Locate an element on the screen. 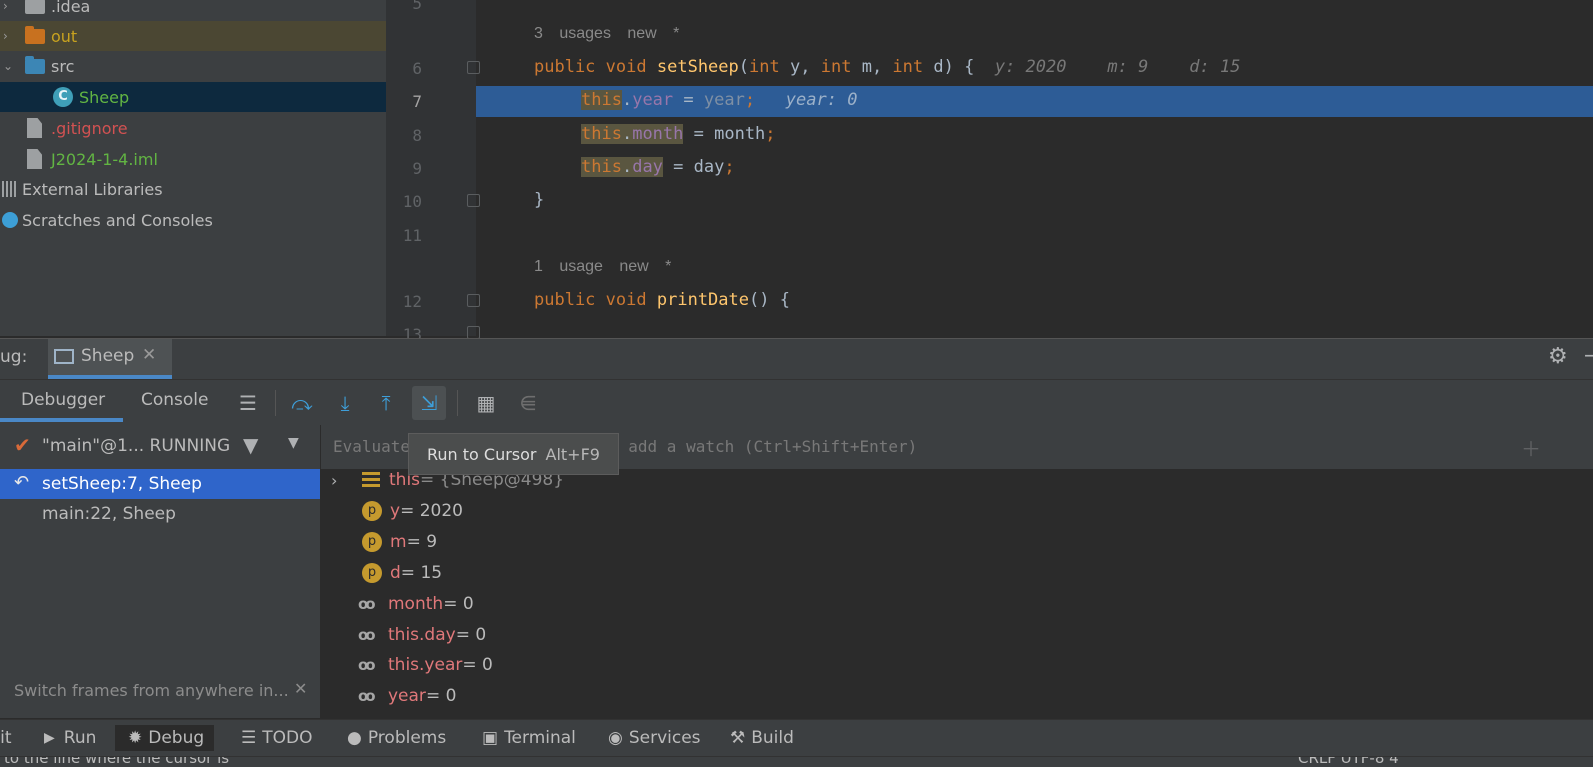 The image size is (1593, 767). variable-row: oo month = 0 is located at coordinates (416, 604).